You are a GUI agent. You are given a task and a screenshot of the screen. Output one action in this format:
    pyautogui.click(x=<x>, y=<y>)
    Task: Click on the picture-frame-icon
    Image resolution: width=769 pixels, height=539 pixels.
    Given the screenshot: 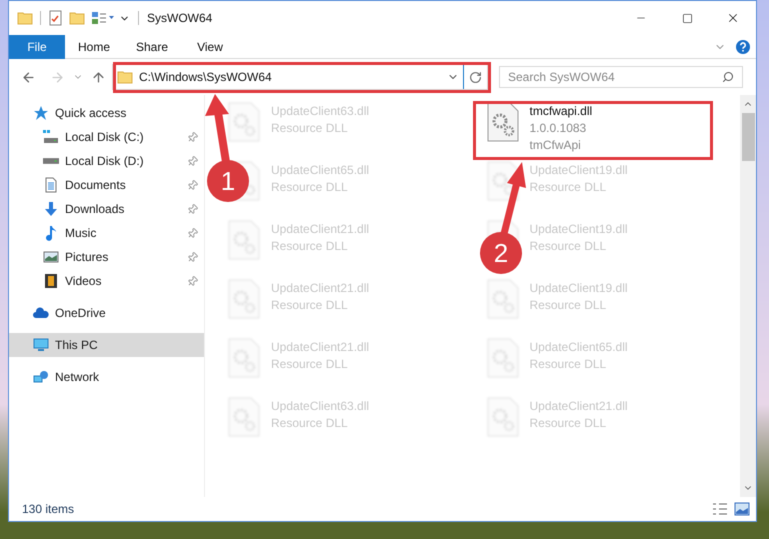 What is the action you would take?
    pyautogui.click(x=51, y=257)
    